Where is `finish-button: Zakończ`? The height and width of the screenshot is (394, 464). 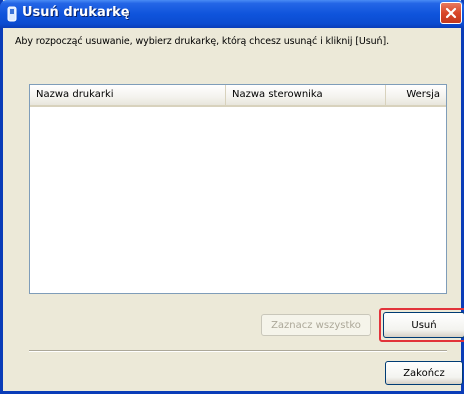 finish-button: Zakończ is located at coordinates (424, 373).